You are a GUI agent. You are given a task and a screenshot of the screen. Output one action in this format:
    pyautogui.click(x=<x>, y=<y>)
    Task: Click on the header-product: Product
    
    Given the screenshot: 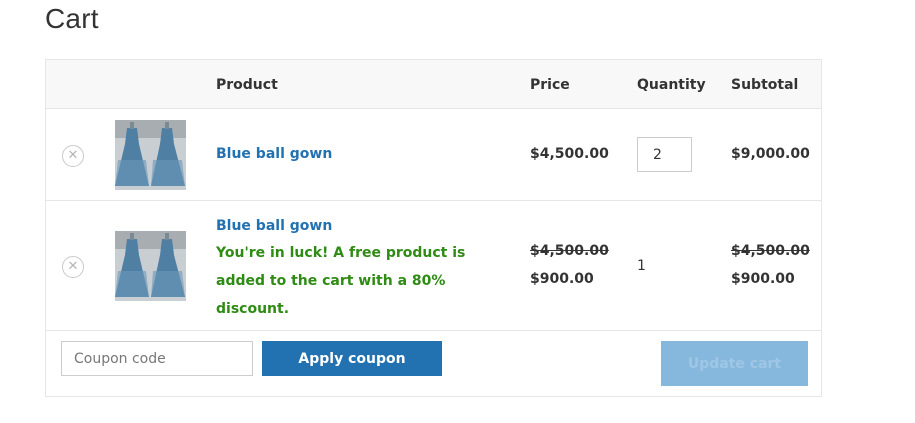 What is the action you would take?
    pyautogui.click(x=247, y=85)
    